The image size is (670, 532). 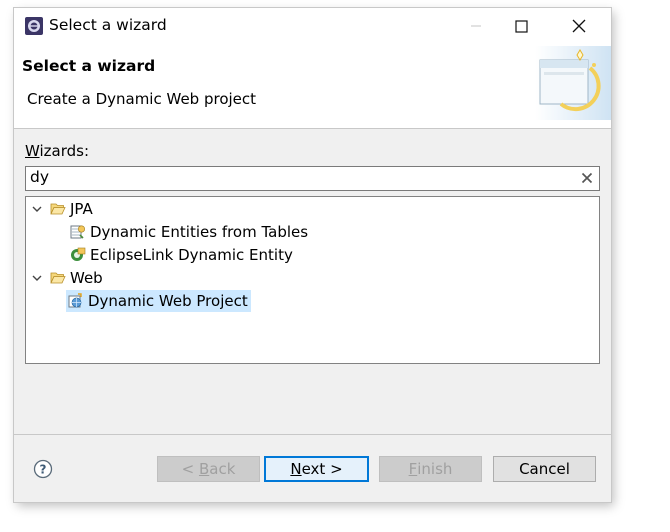 What do you see at coordinates (81, 209) in the screenshot?
I see `tree-group-label: JPA` at bounding box center [81, 209].